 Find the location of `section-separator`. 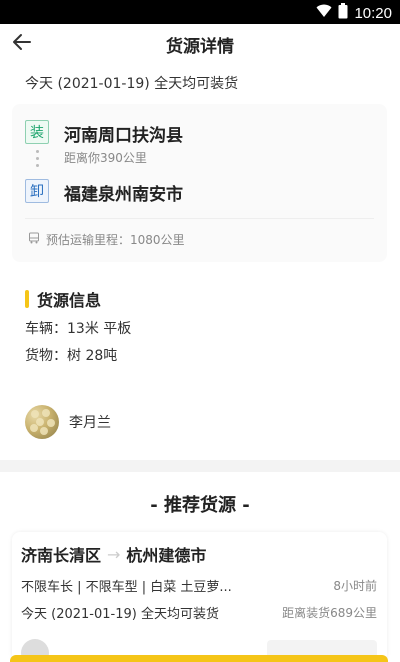

section-separator is located at coordinates (200, 466).